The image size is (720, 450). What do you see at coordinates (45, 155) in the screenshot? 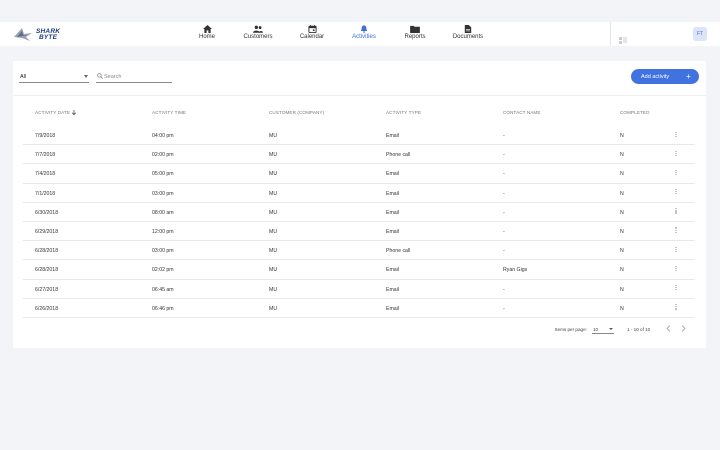
I see `cell-activity-date: 7/7/2018` at bounding box center [45, 155].